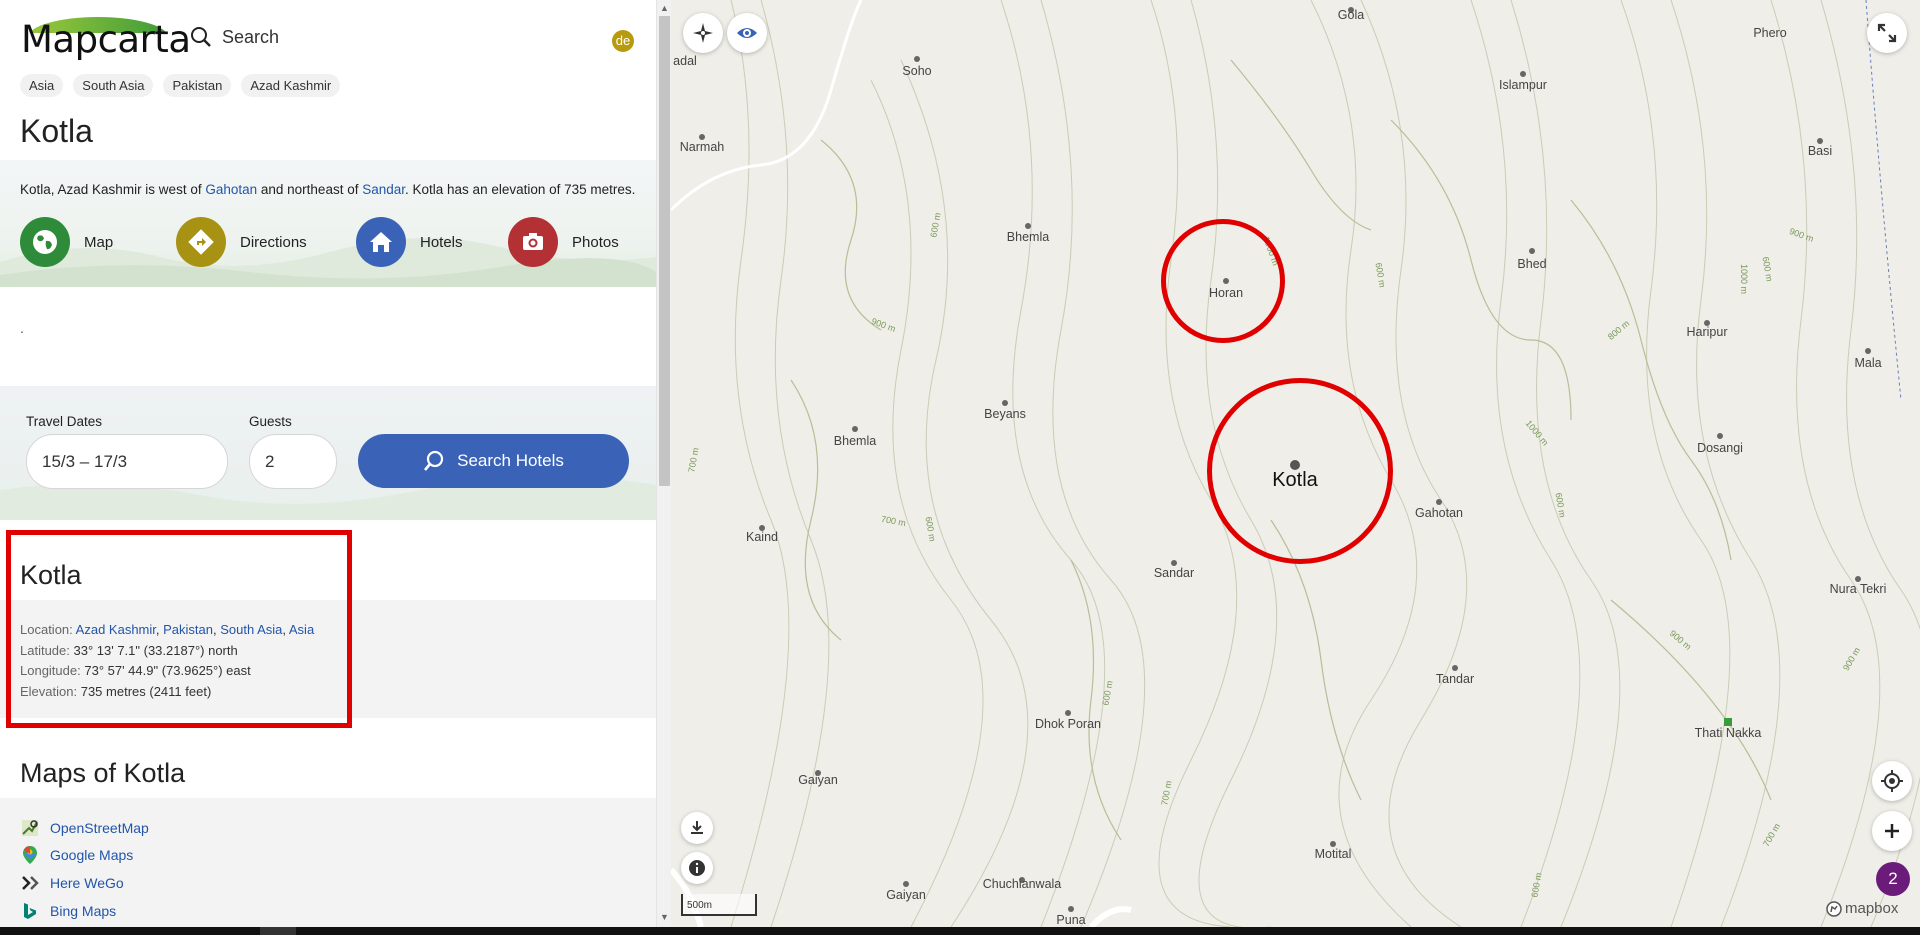 The height and width of the screenshot is (935, 1920). What do you see at coordinates (115, 691) in the screenshot?
I see `elevation-row: Elevation: 735 metres (2411 feet)` at bounding box center [115, 691].